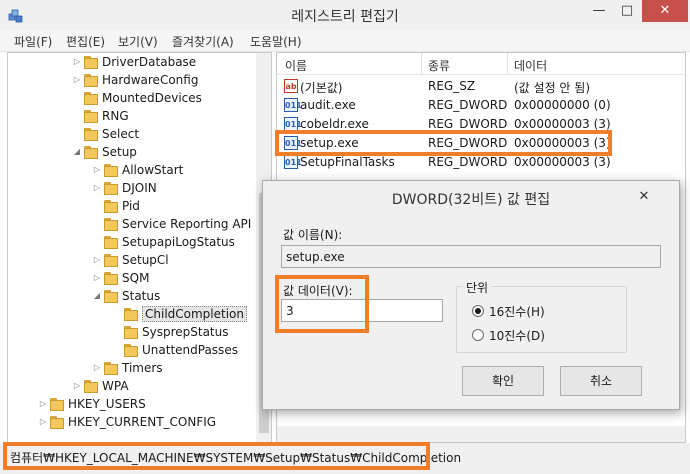  What do you see at coordinates (141, 296) in the screenshot?
I see `tree-item-label: Status` at bounding box center [141, 296].